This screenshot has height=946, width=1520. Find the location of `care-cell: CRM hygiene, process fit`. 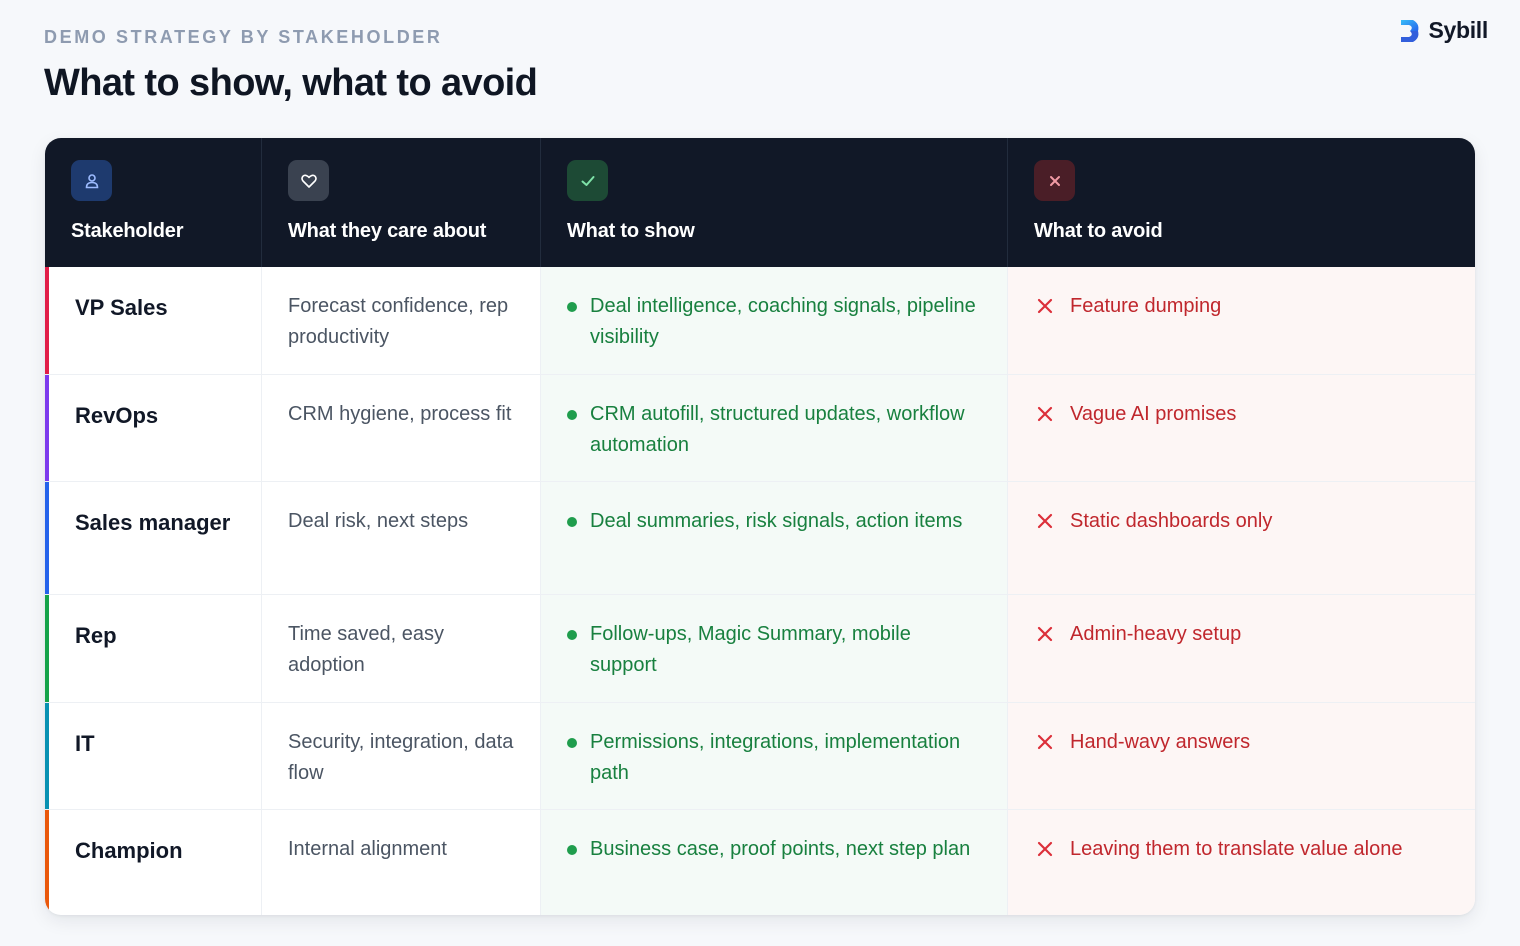

care-cell: CRM hygiene, process fit is located at coordinates (401, 428).